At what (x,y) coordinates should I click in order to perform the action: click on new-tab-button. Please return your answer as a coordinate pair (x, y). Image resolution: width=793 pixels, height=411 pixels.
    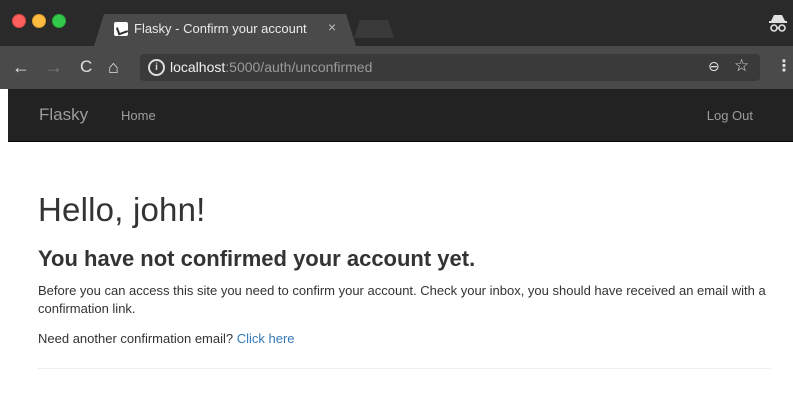
    Looking at the image, I should click on (374, 29).